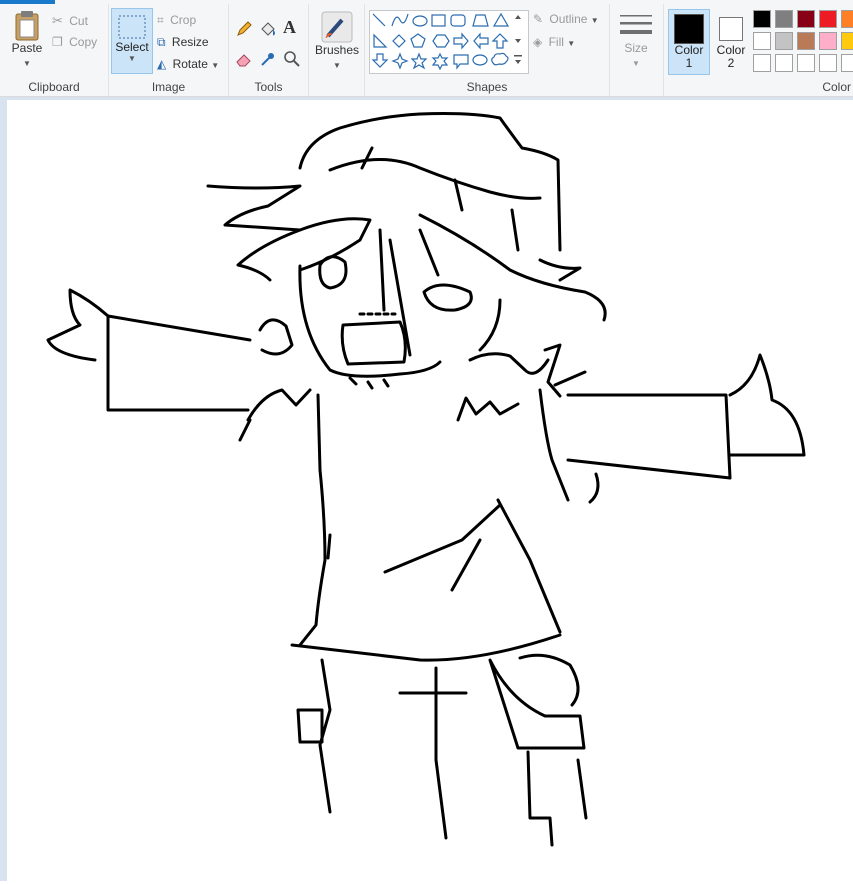 Image resolution: width=853 pixels, height=884 pixels. Describe the element at coordinates (440, 61) in the screenshot. I see `six-point-star-shape-icon` at that location.